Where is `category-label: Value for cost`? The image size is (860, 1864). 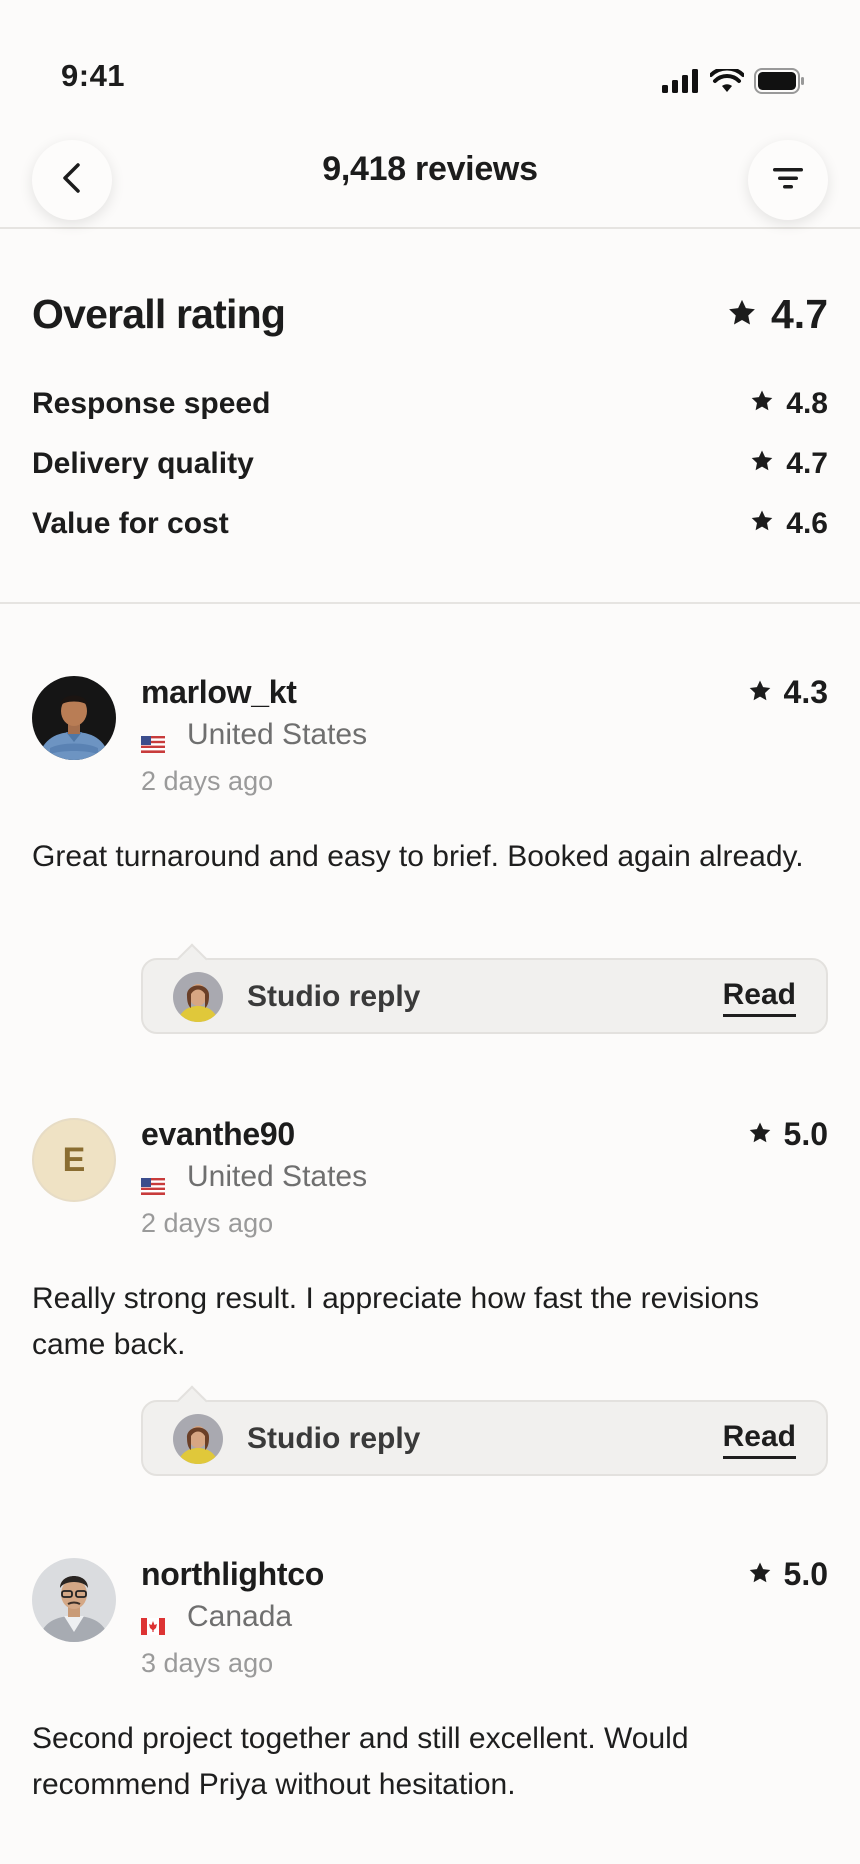 category-label: Value for cost is located at coordinates (130, 523).